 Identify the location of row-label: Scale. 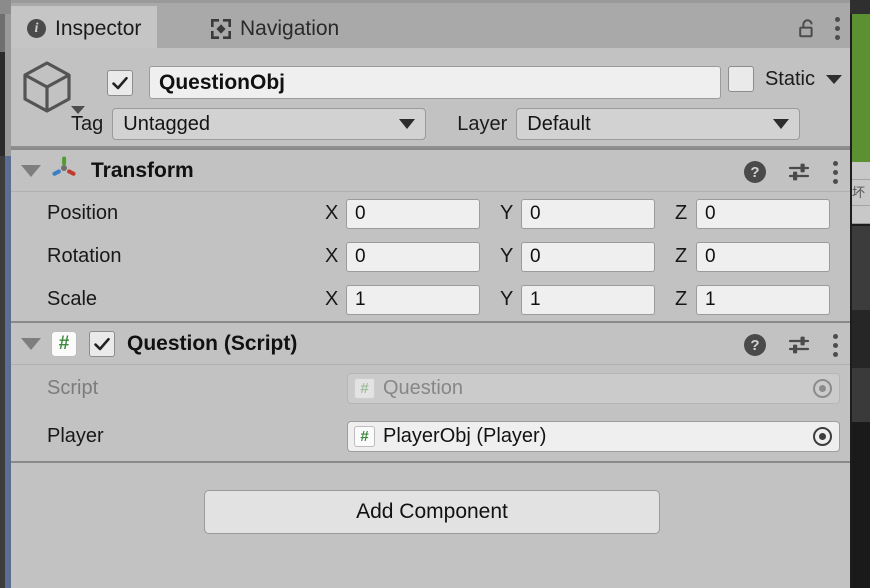
(72, 299).